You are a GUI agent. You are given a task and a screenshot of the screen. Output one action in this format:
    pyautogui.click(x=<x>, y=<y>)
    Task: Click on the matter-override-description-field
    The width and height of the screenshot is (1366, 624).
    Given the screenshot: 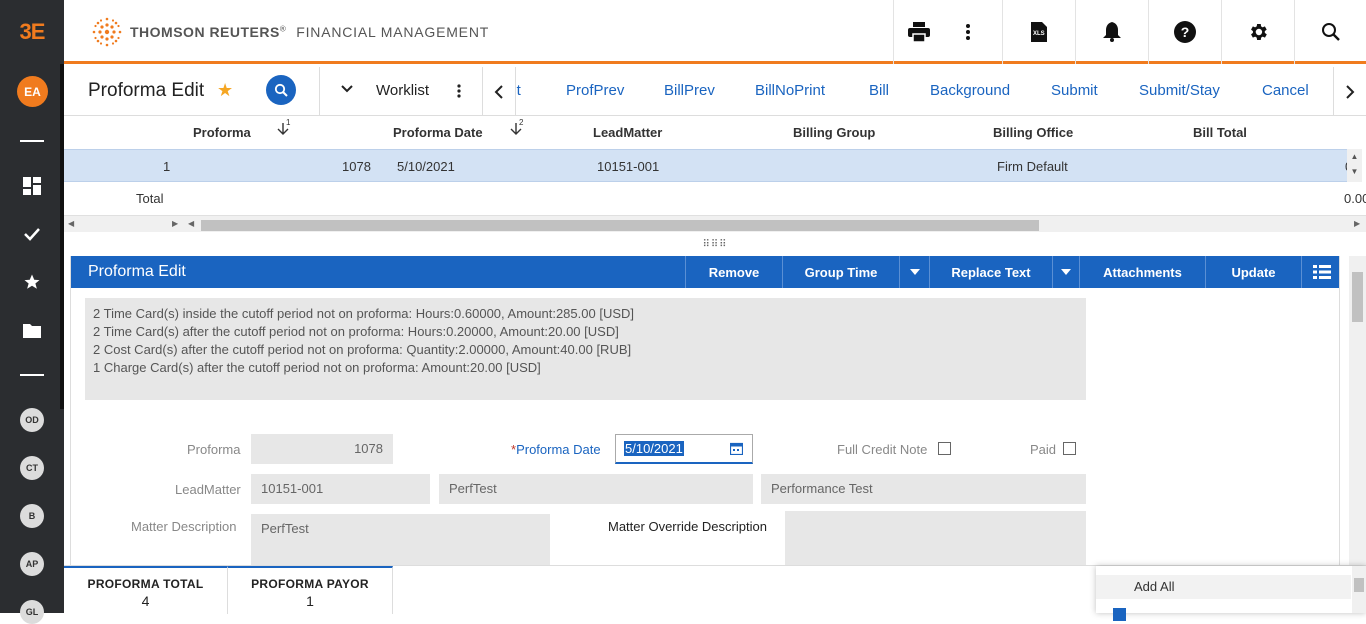 What is the action you would take?
    pyautogui.click(x=935, y=538)
    